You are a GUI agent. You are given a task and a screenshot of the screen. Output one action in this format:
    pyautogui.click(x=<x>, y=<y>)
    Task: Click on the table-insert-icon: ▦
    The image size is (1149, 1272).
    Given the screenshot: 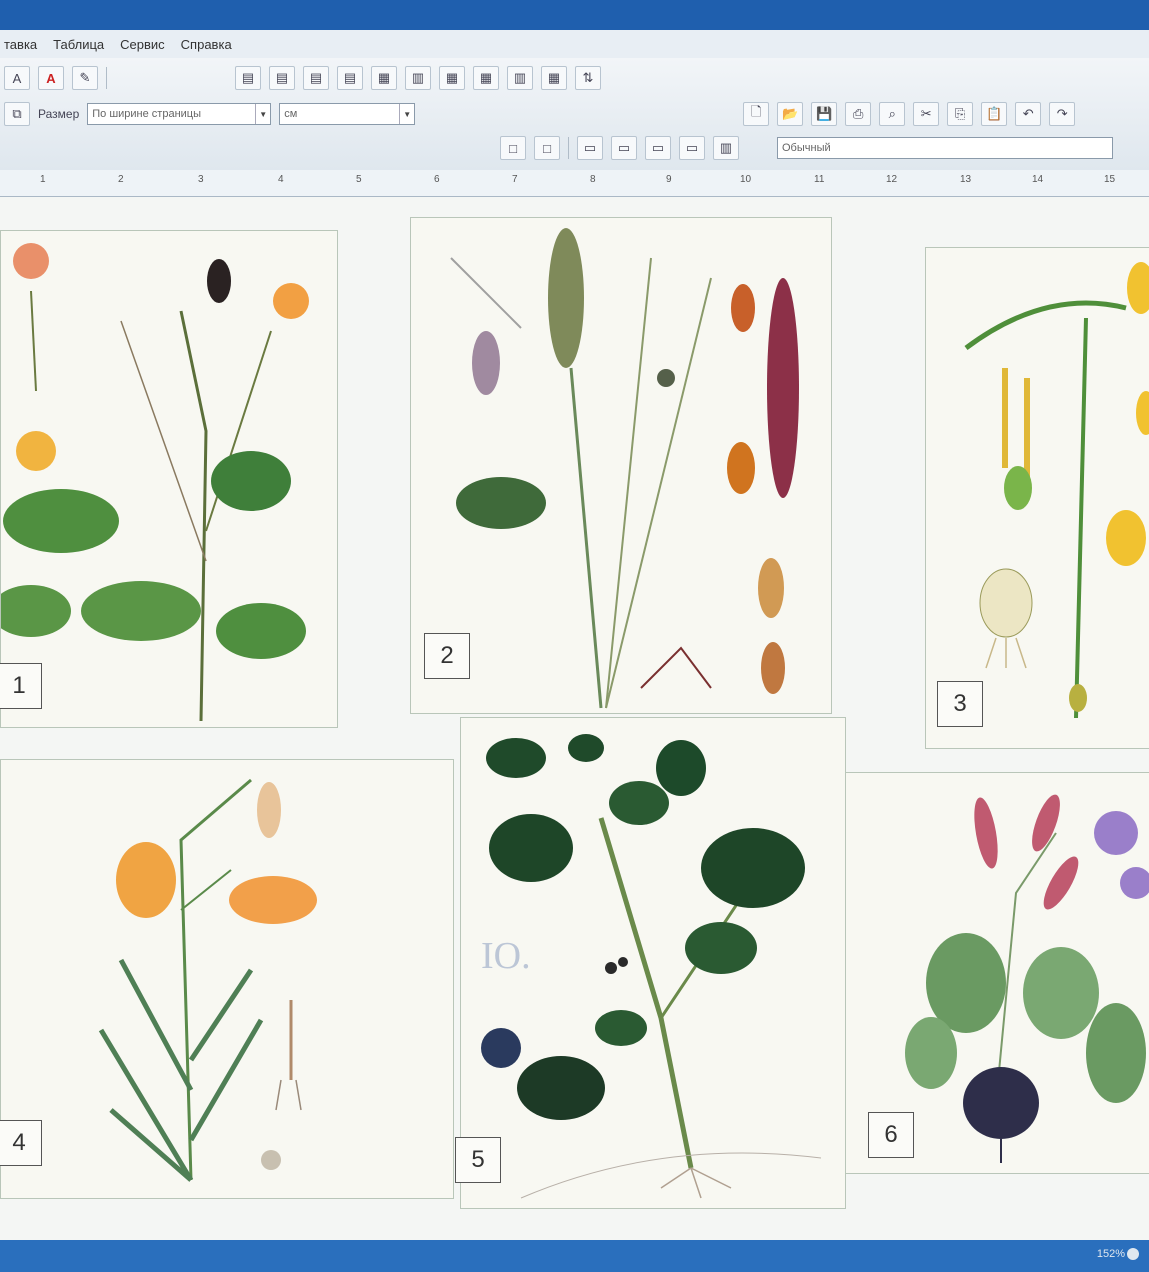 What is the action you would take?
    pyautogui.click(x=384, y=78)
    